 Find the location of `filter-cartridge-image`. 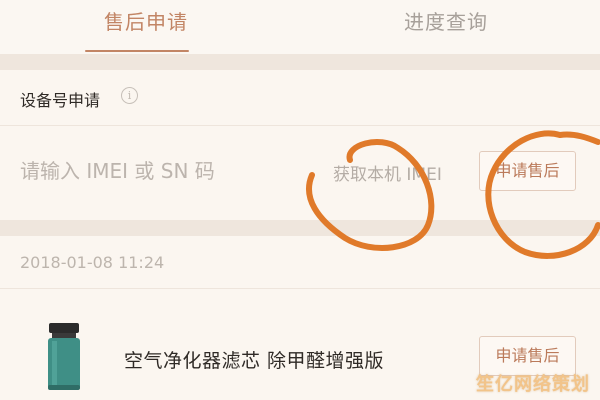

filter-cartridge-image is located at coordinates (64, 356).